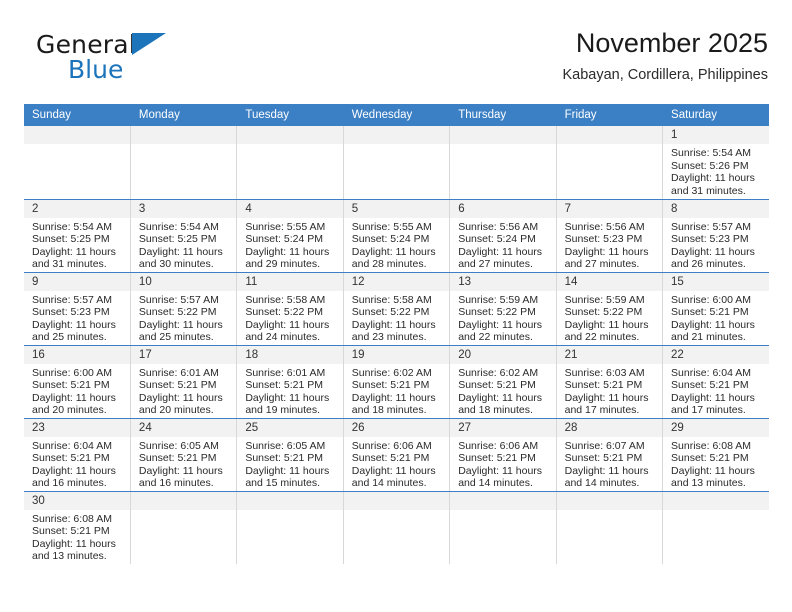 Image resolution: width=792 pixels, height=612 pixels. I want to click on daylight-text-line2: and 14 minutes., so click(602, 483).